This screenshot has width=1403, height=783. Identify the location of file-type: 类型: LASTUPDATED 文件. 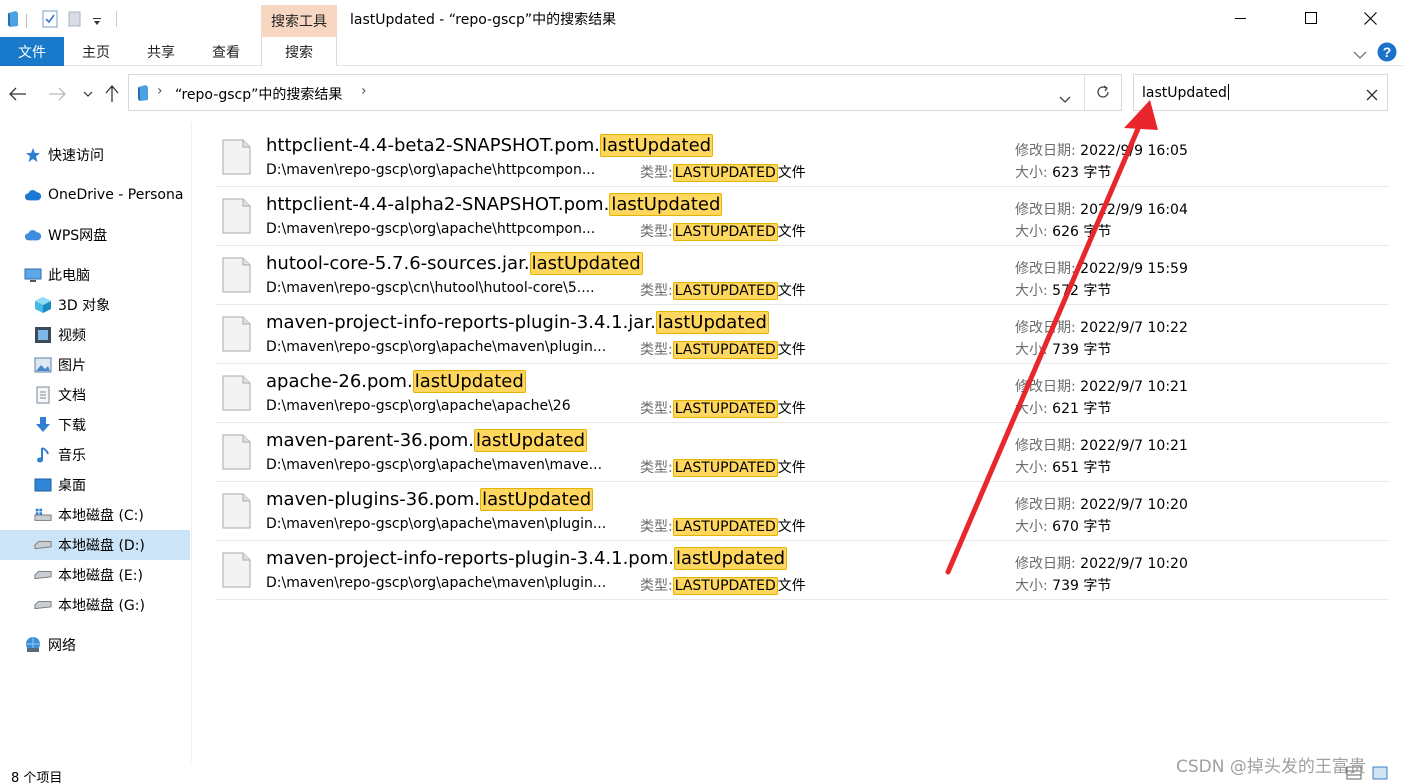
(723, 231).